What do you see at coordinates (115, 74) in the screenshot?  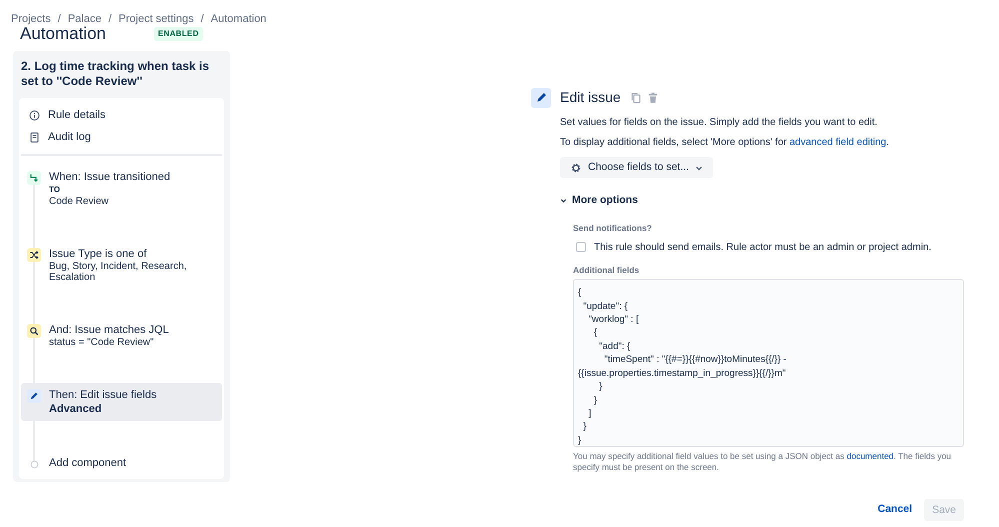 I see `rule-title: 2. Log time tracking when task is set to ''Code Review''` at bounding box center [115, 74].